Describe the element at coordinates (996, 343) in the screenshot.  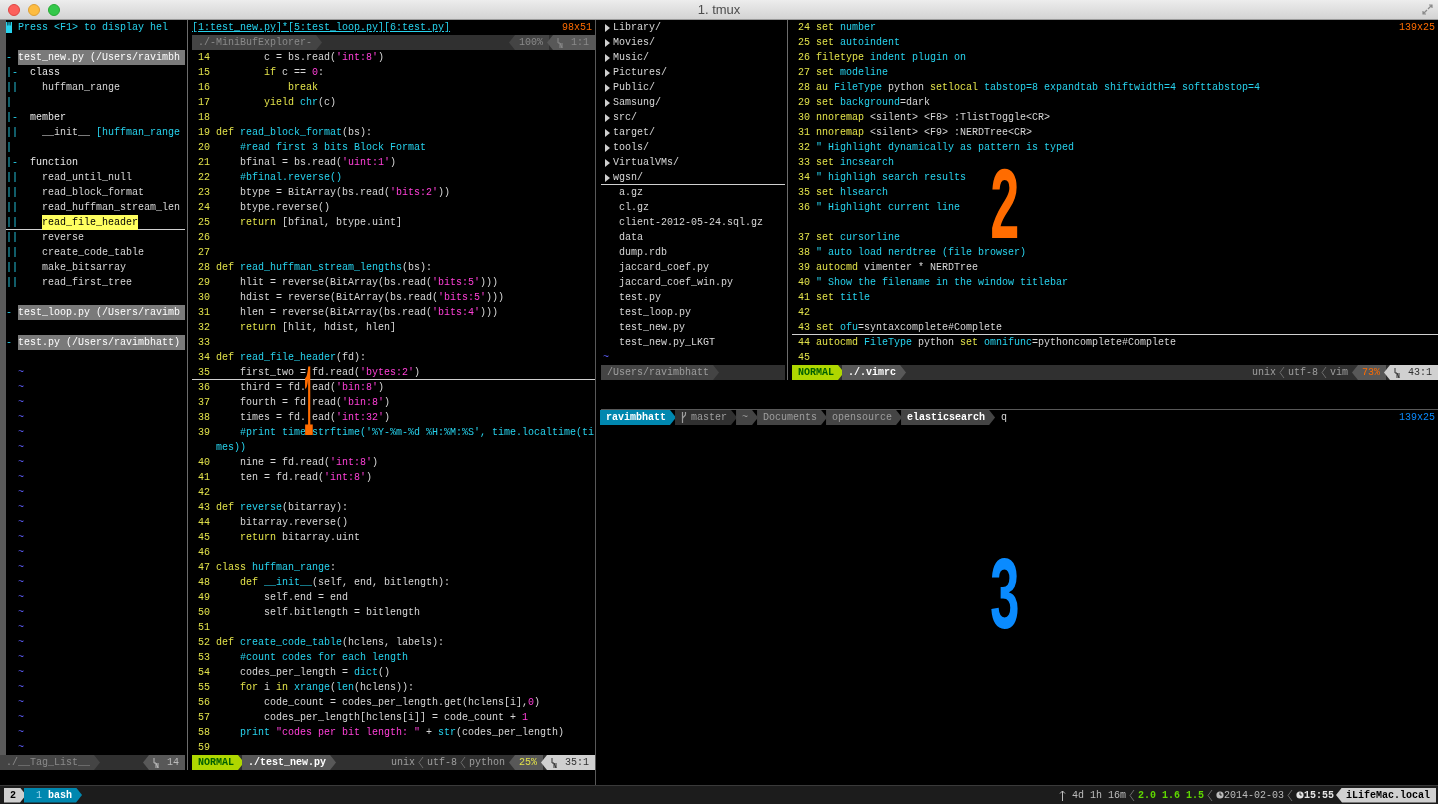
I see `code-line: autocmd FileType python set omnifunc=pythoncomplete#Complete` at that location.